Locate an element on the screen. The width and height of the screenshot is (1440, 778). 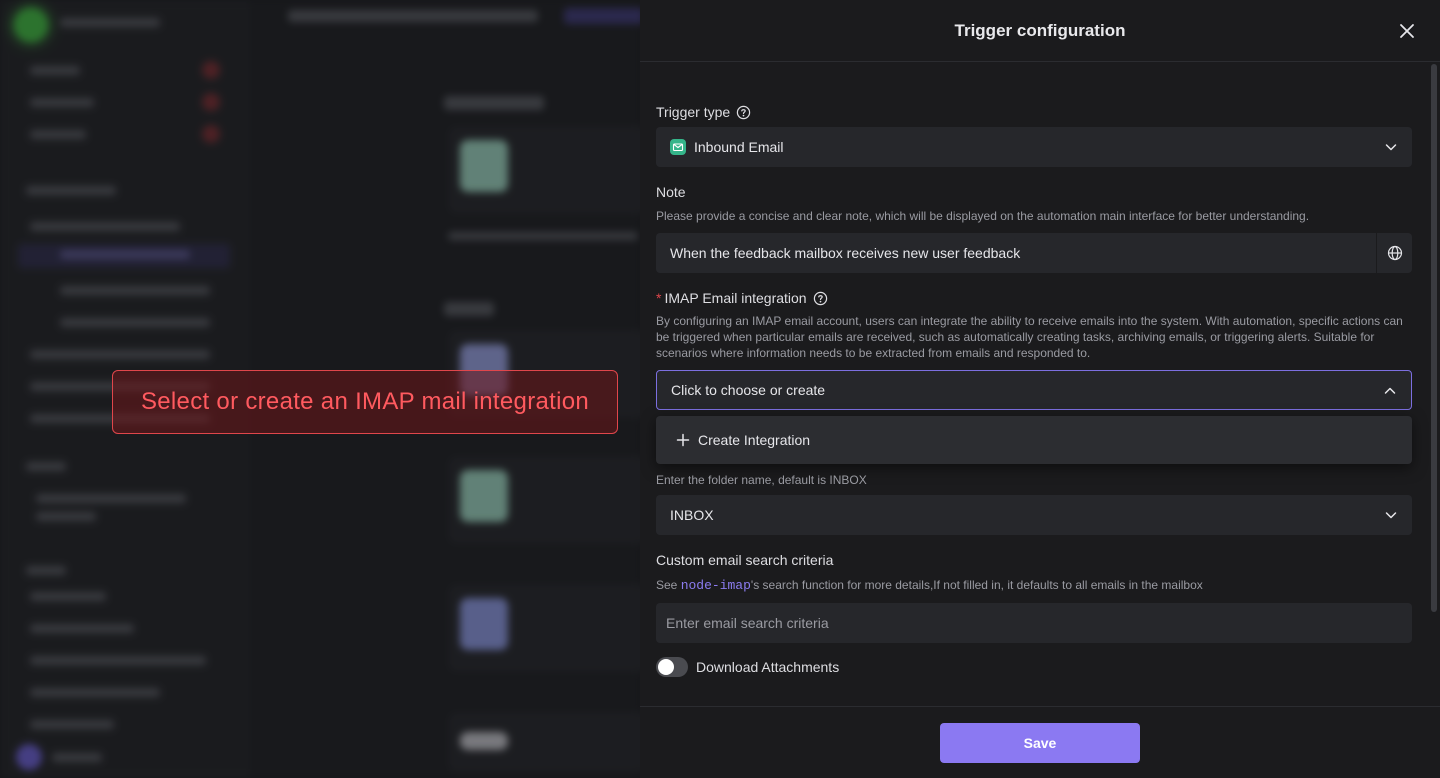
drawer-footer: Save is located at coordinates (1040, 742).